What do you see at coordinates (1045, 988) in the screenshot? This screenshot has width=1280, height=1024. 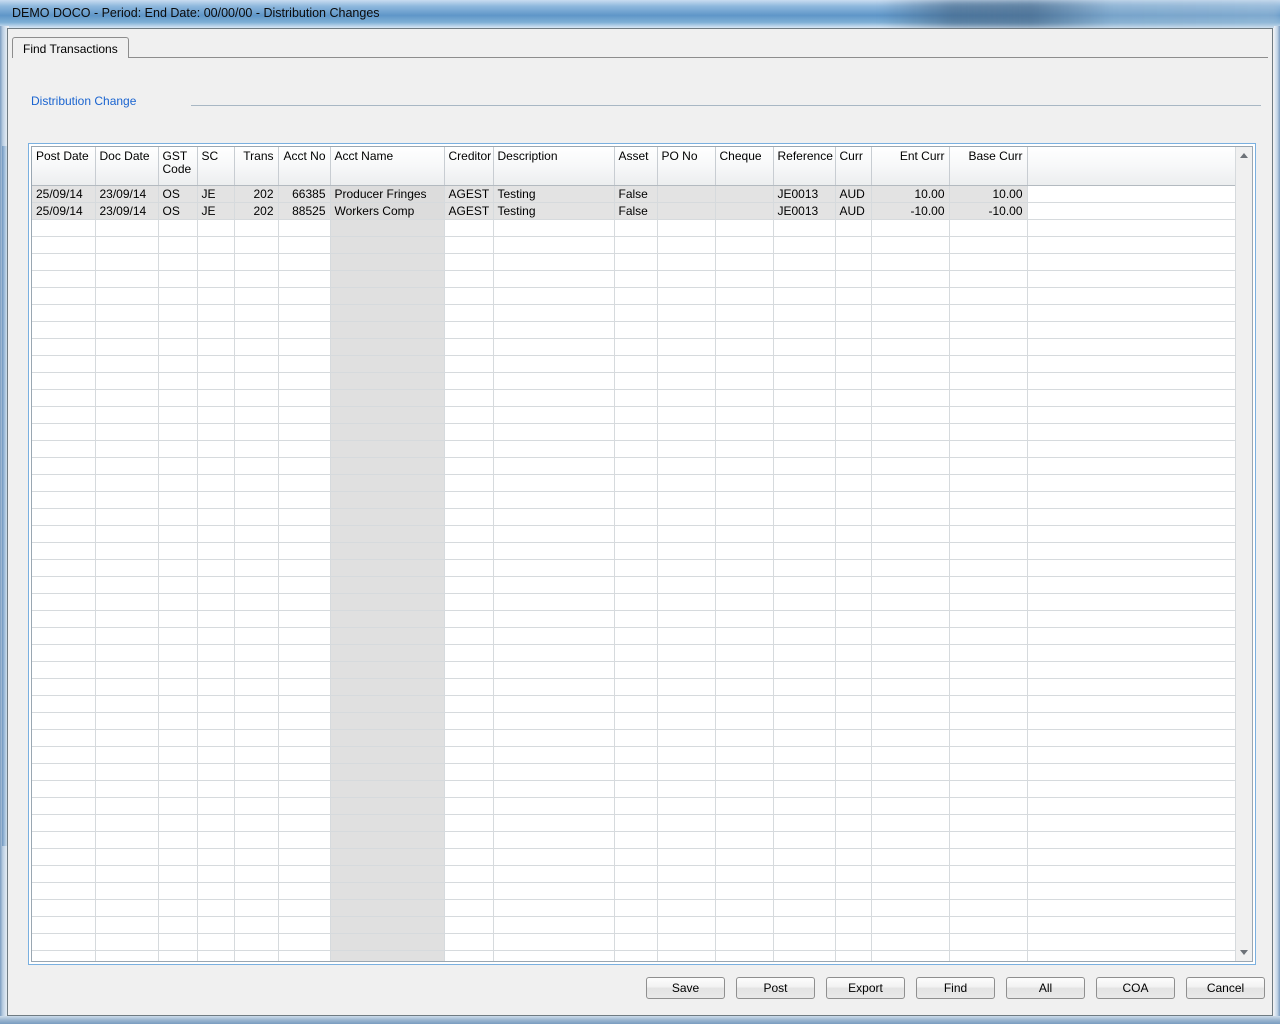 I see `all-button: All` at bounding box center [1045, 988].